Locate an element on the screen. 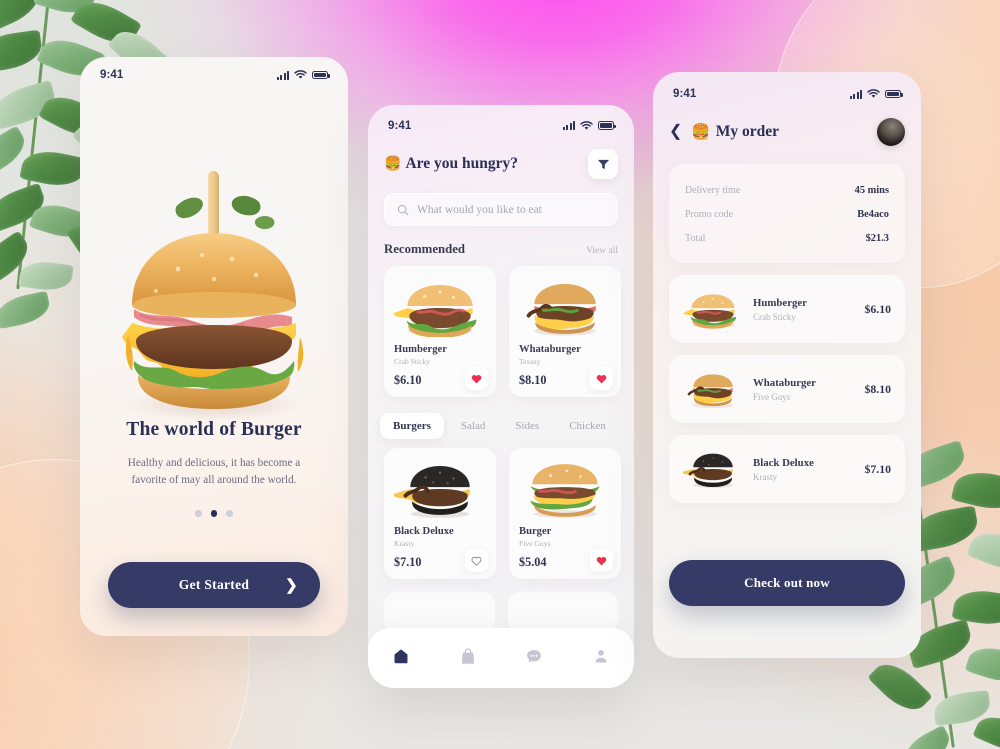 This screenshot has width=1000, height=749. order-item-name: Whataburger is located at coordinates (784, 382).